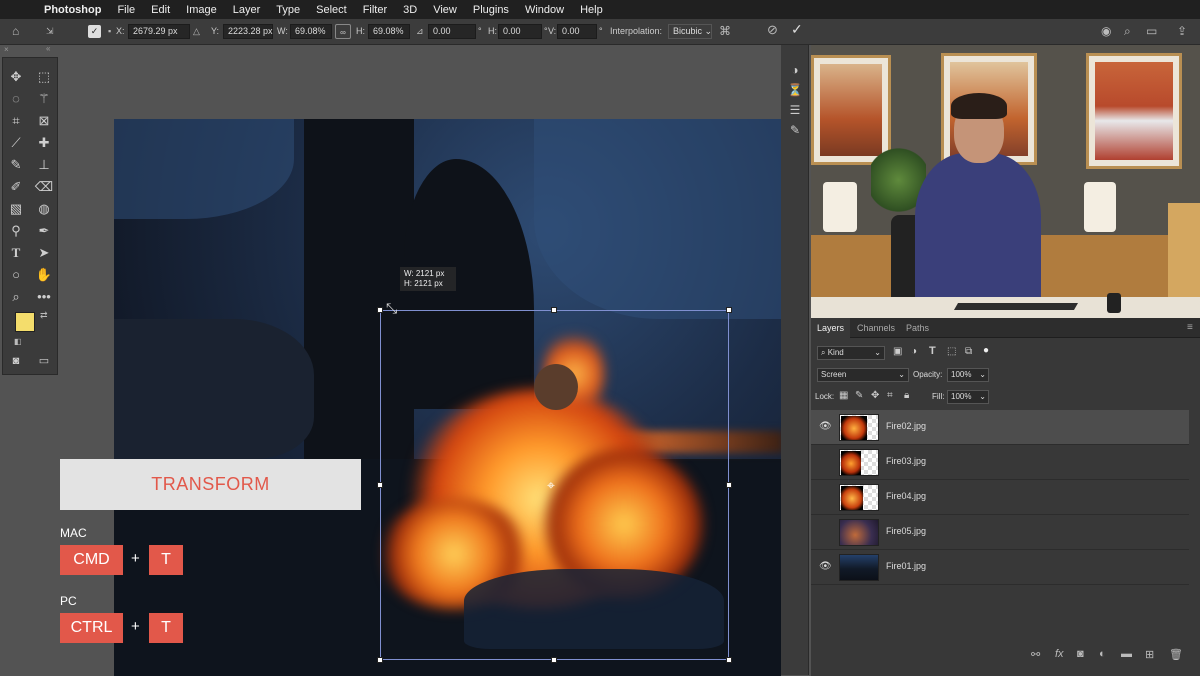 Image resolution: width=1200 pixels, height=676 pixels. What do you see at coordinates (15, 31) in the screenshot?
I see `home-icon: ⌂` at bounding box center [15, 31].